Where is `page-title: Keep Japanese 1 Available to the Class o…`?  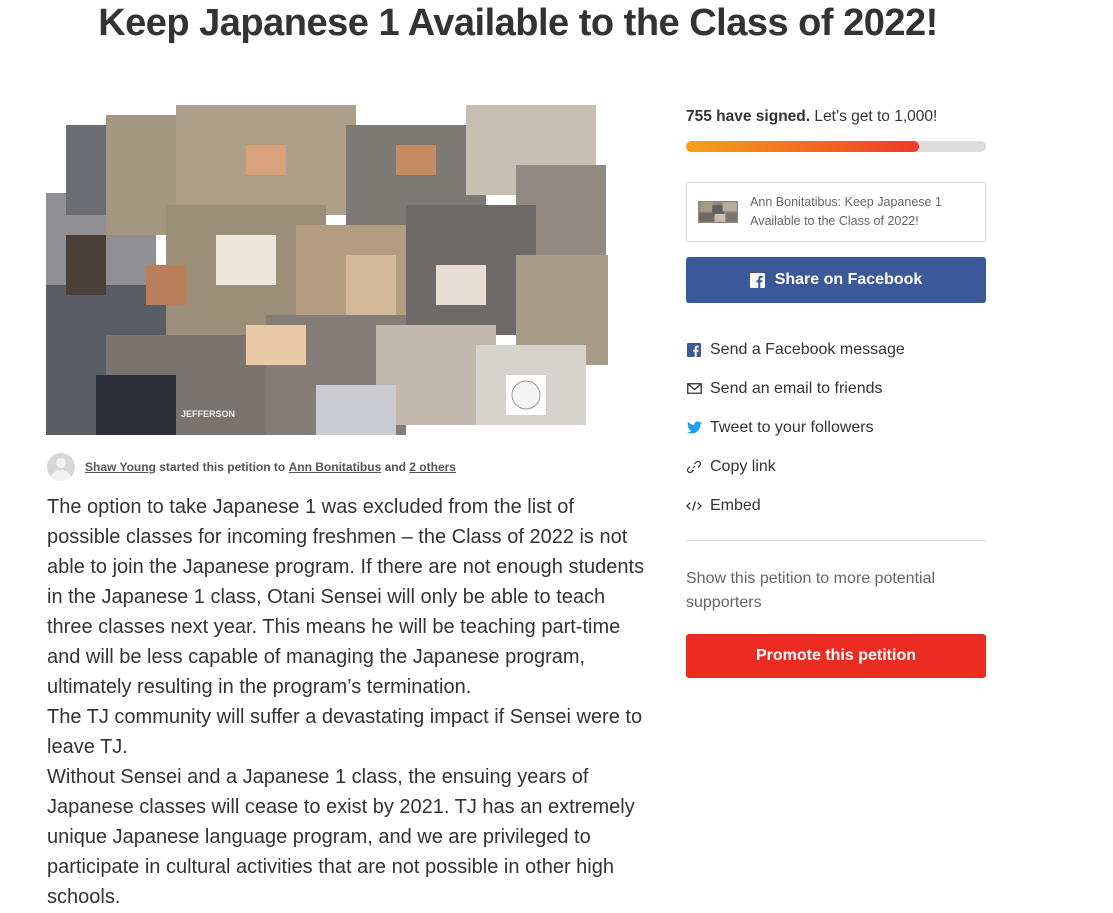 page-title: Keep Japanese 1 Available to the Class o… is located at coordinates (518, 23).